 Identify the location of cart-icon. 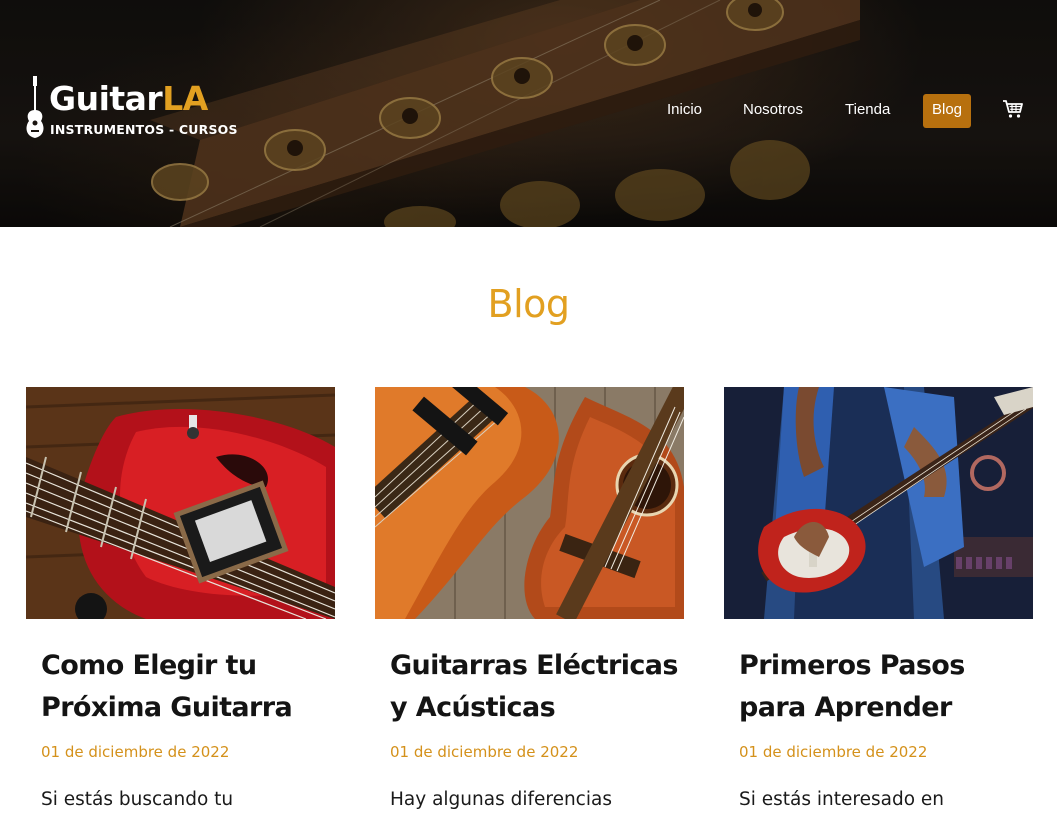
(1013, 109).